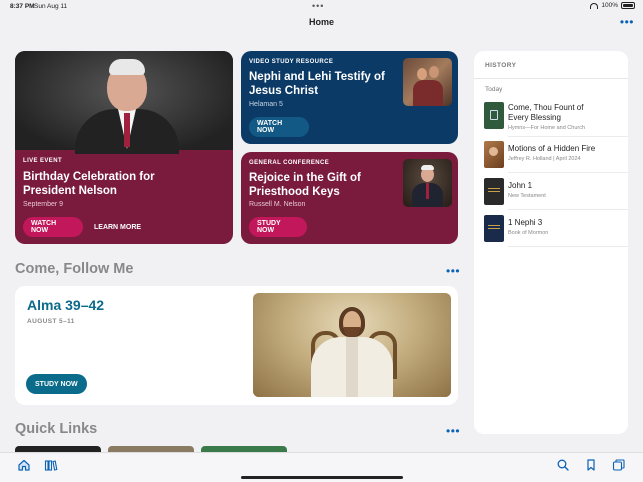  I want to click on quick-links-heading: Quick Links, so click(56, 429).